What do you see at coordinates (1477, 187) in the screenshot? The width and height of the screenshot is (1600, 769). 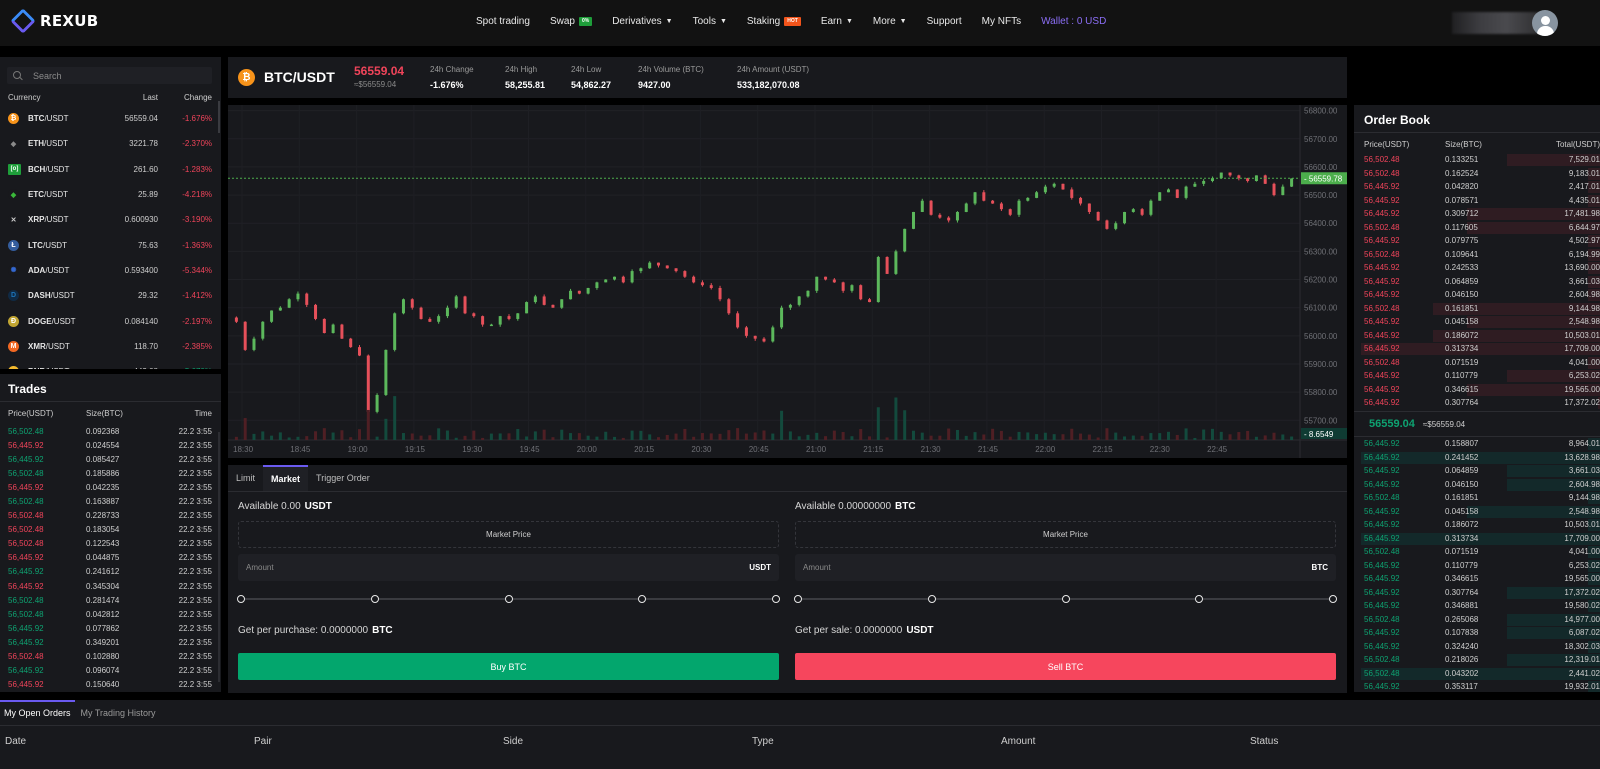 I see `ask-row: 56,445.92 0.042820 2,417.01` at bounding box center [1477, 187].